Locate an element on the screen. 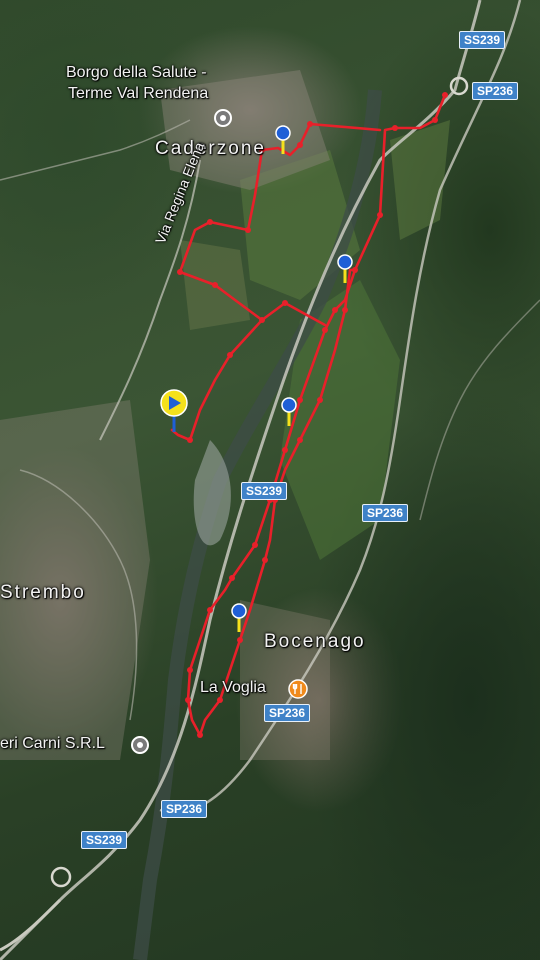 The height and width of the screenshot is (960, 540). borgo-label-line1: Borgo della Salute - is located at coordinates (136, 72).